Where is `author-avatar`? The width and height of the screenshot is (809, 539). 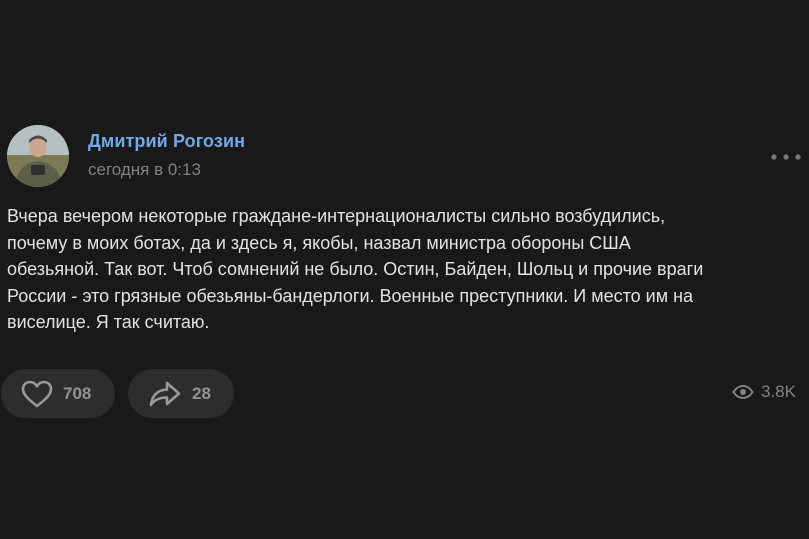
author-avatar is located at coordinates (38, 156).